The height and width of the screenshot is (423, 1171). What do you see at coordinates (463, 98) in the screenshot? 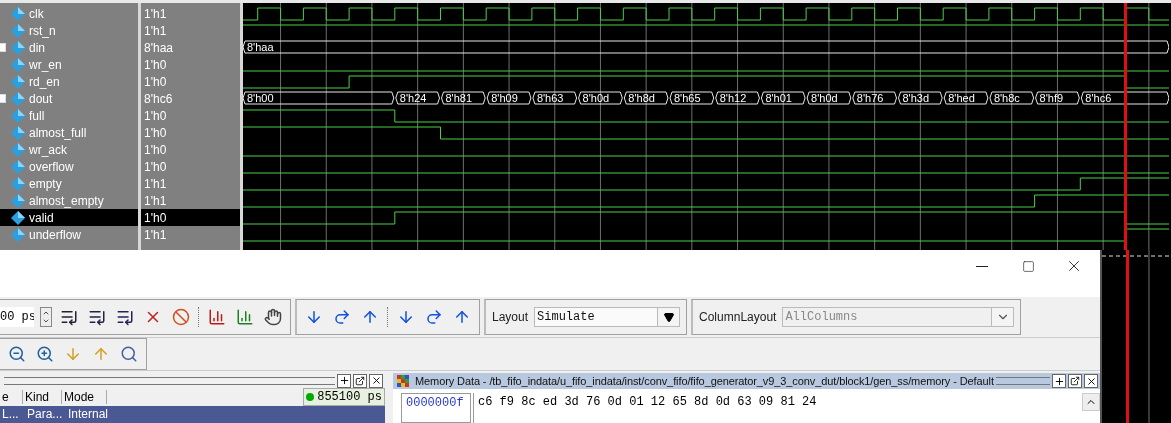
I see `bus-segment: 8'h81` at bounding box center [463, 98].